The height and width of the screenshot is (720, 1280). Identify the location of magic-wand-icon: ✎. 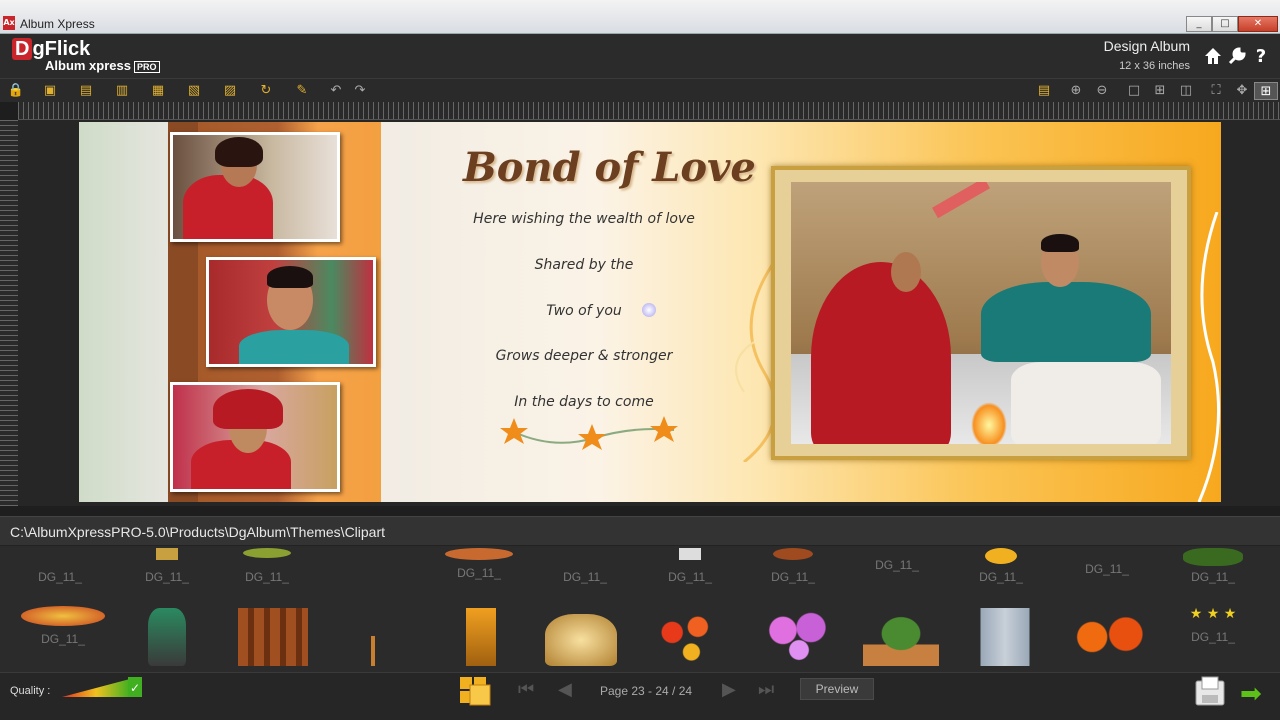
(302, 91).